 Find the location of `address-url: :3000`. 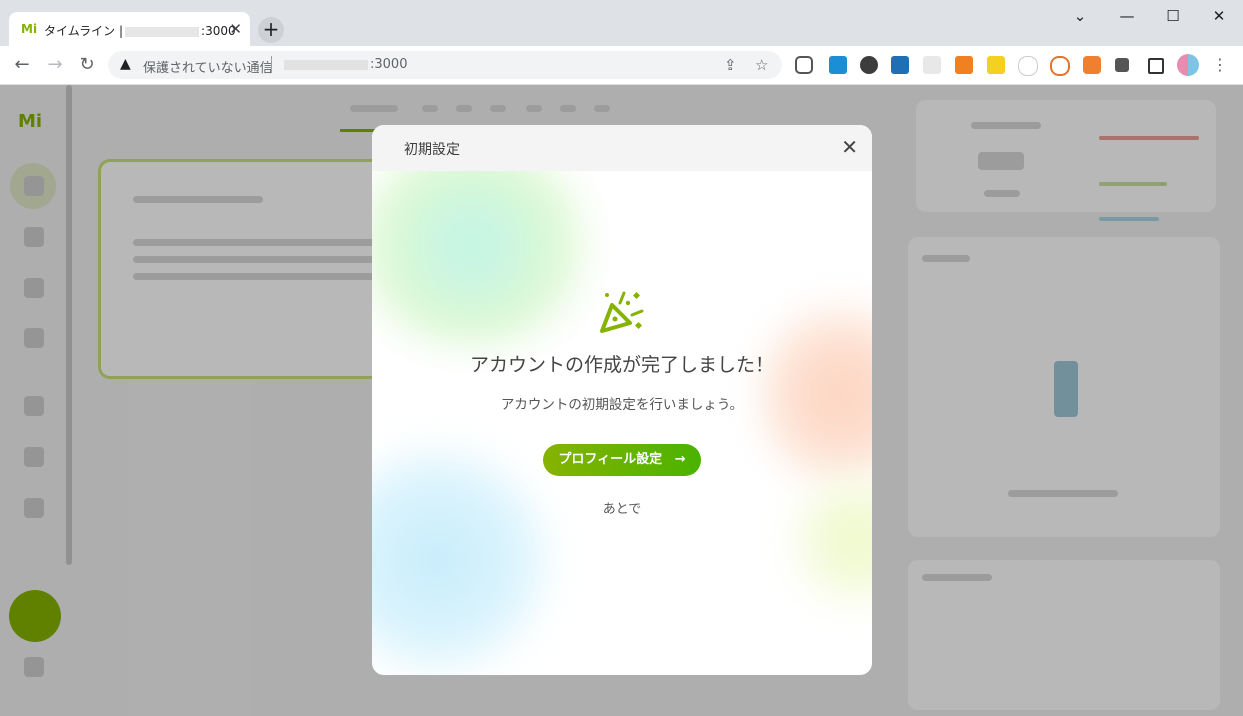

address-url: :3000 is located at coordinates (345, 64).